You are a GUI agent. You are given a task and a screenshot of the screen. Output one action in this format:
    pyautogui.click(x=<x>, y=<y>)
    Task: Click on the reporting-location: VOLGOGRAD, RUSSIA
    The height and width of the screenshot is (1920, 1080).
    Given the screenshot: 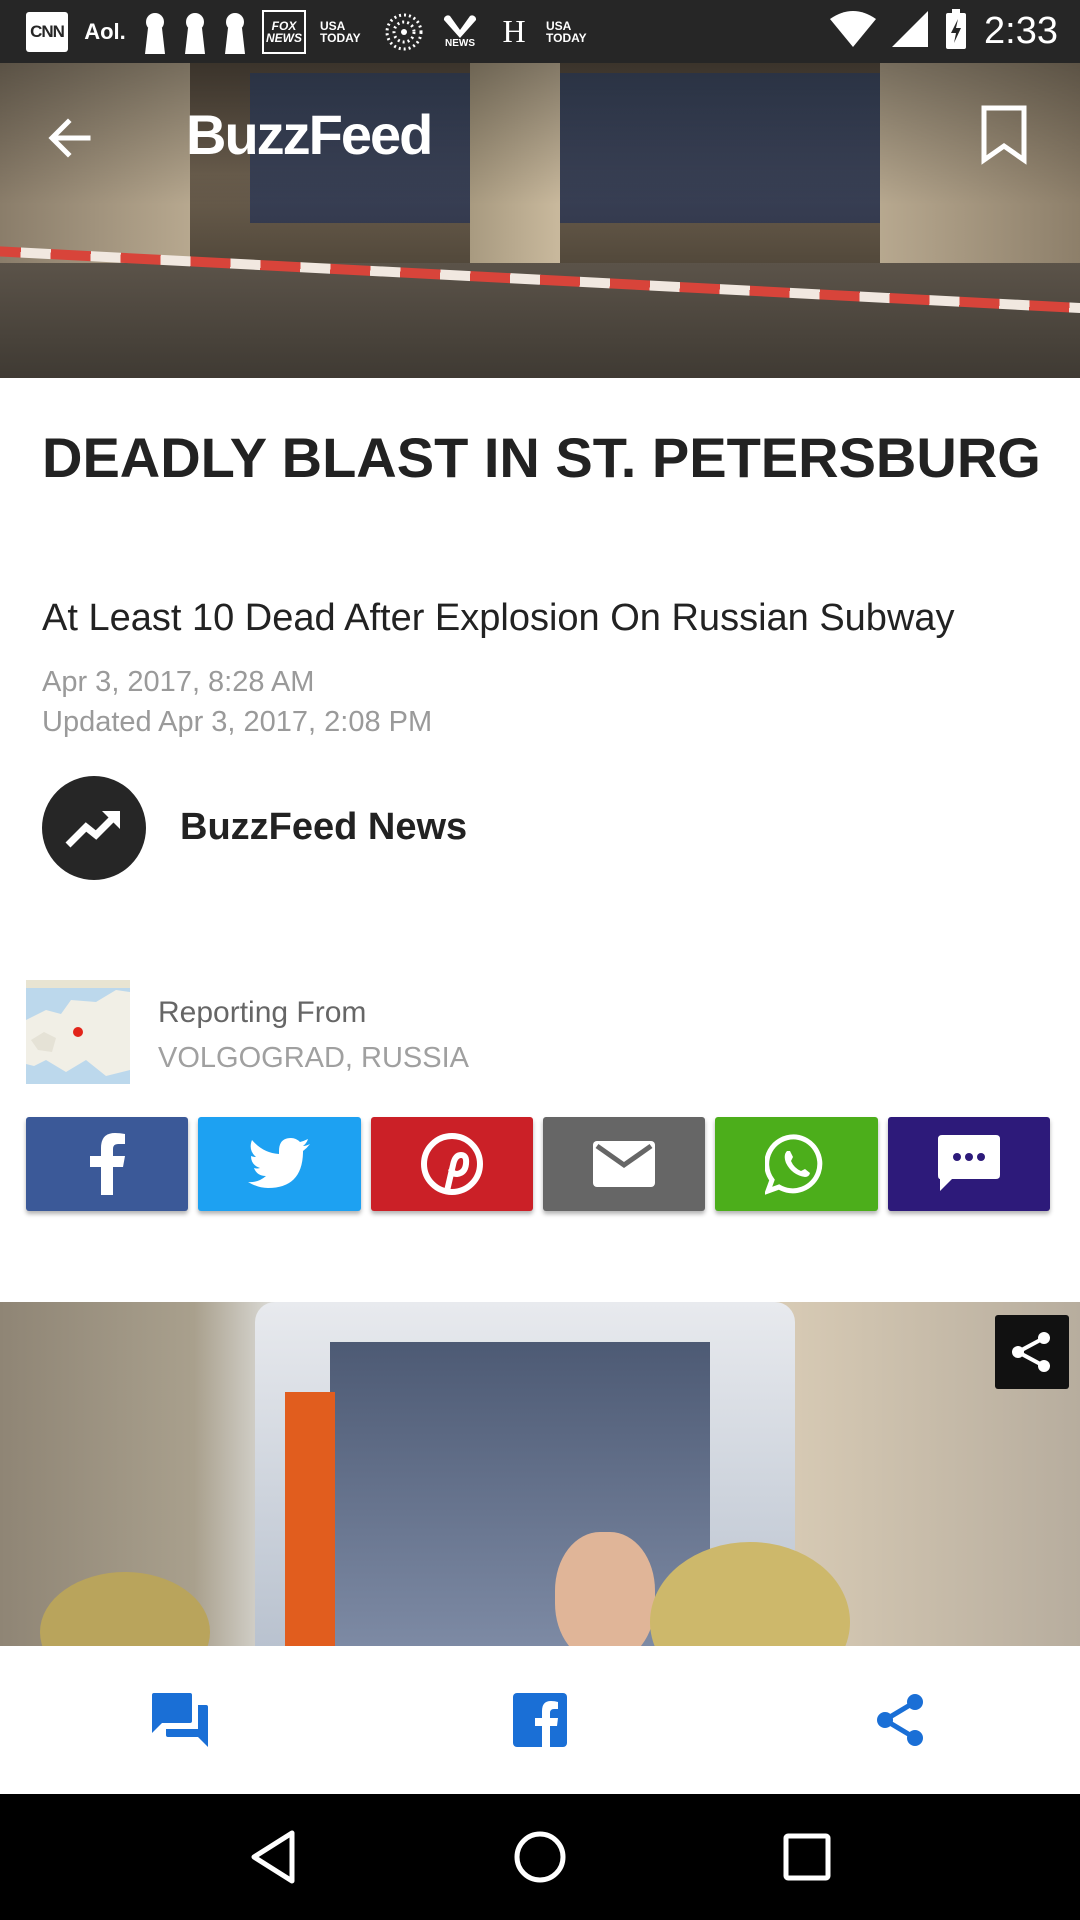 What is the action you would take?
    pyautogui.click(x=314, y=1058)
    